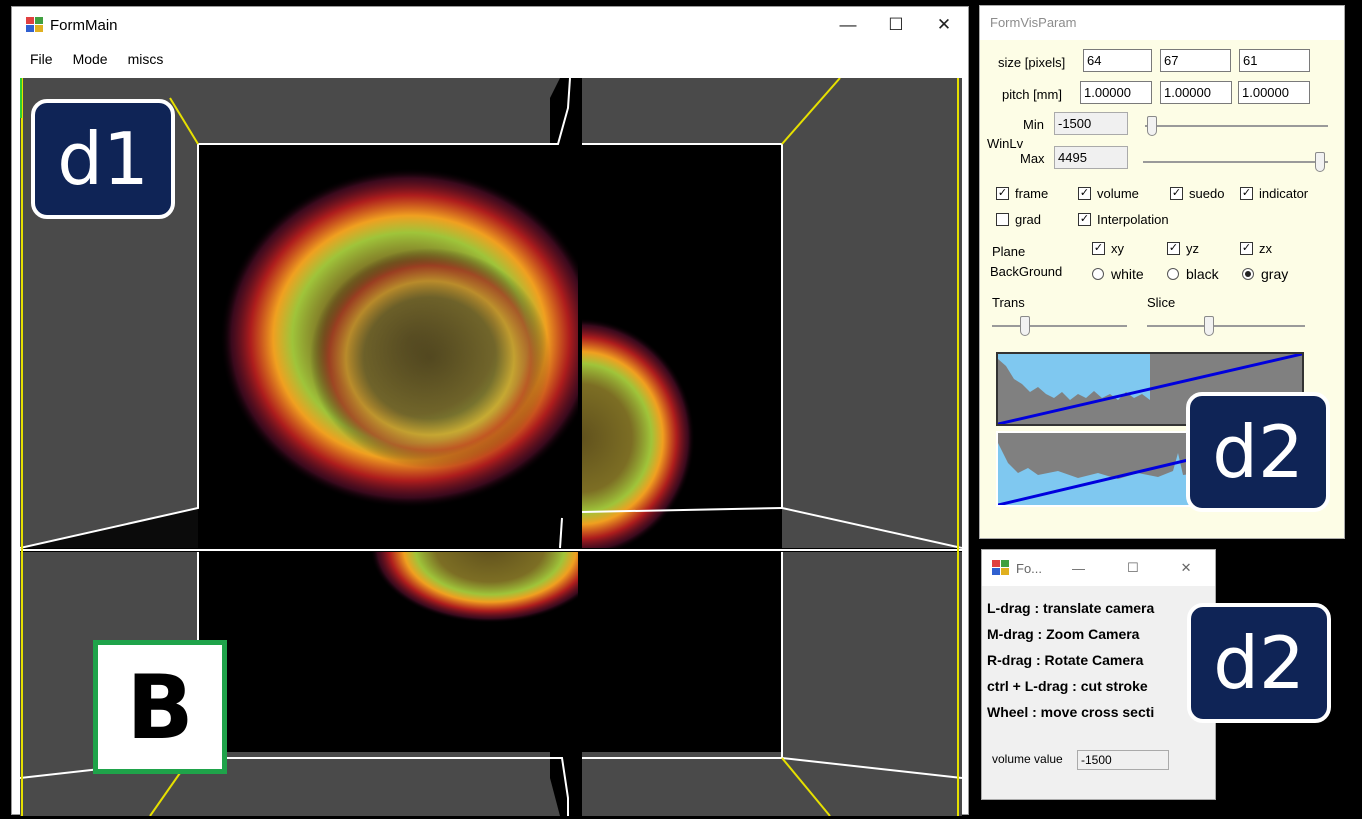  Describe the element at coordinates (1256, 248) in the screenshot. I see `checkbox-plane-zx: ✓ zx` at that location.